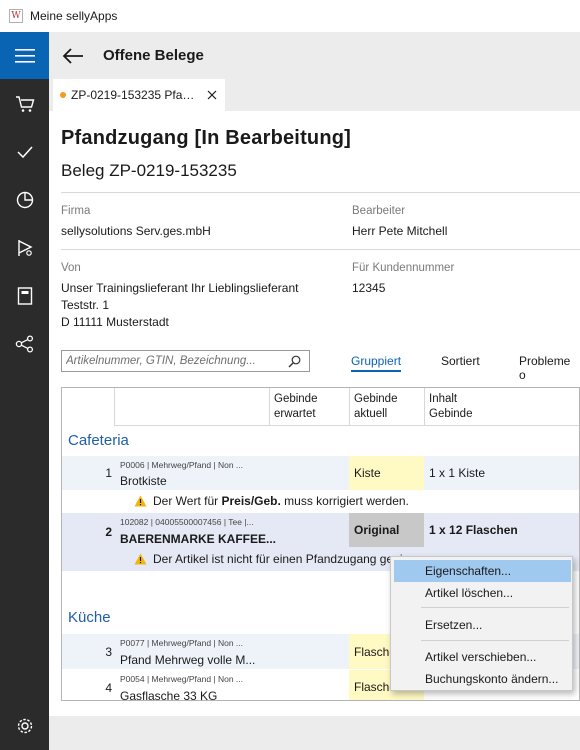 The width and height of the screenshot is (580, 750). I want to click on firma-value: sellysolutions Serv.ges.mbH, so click(136, 231).